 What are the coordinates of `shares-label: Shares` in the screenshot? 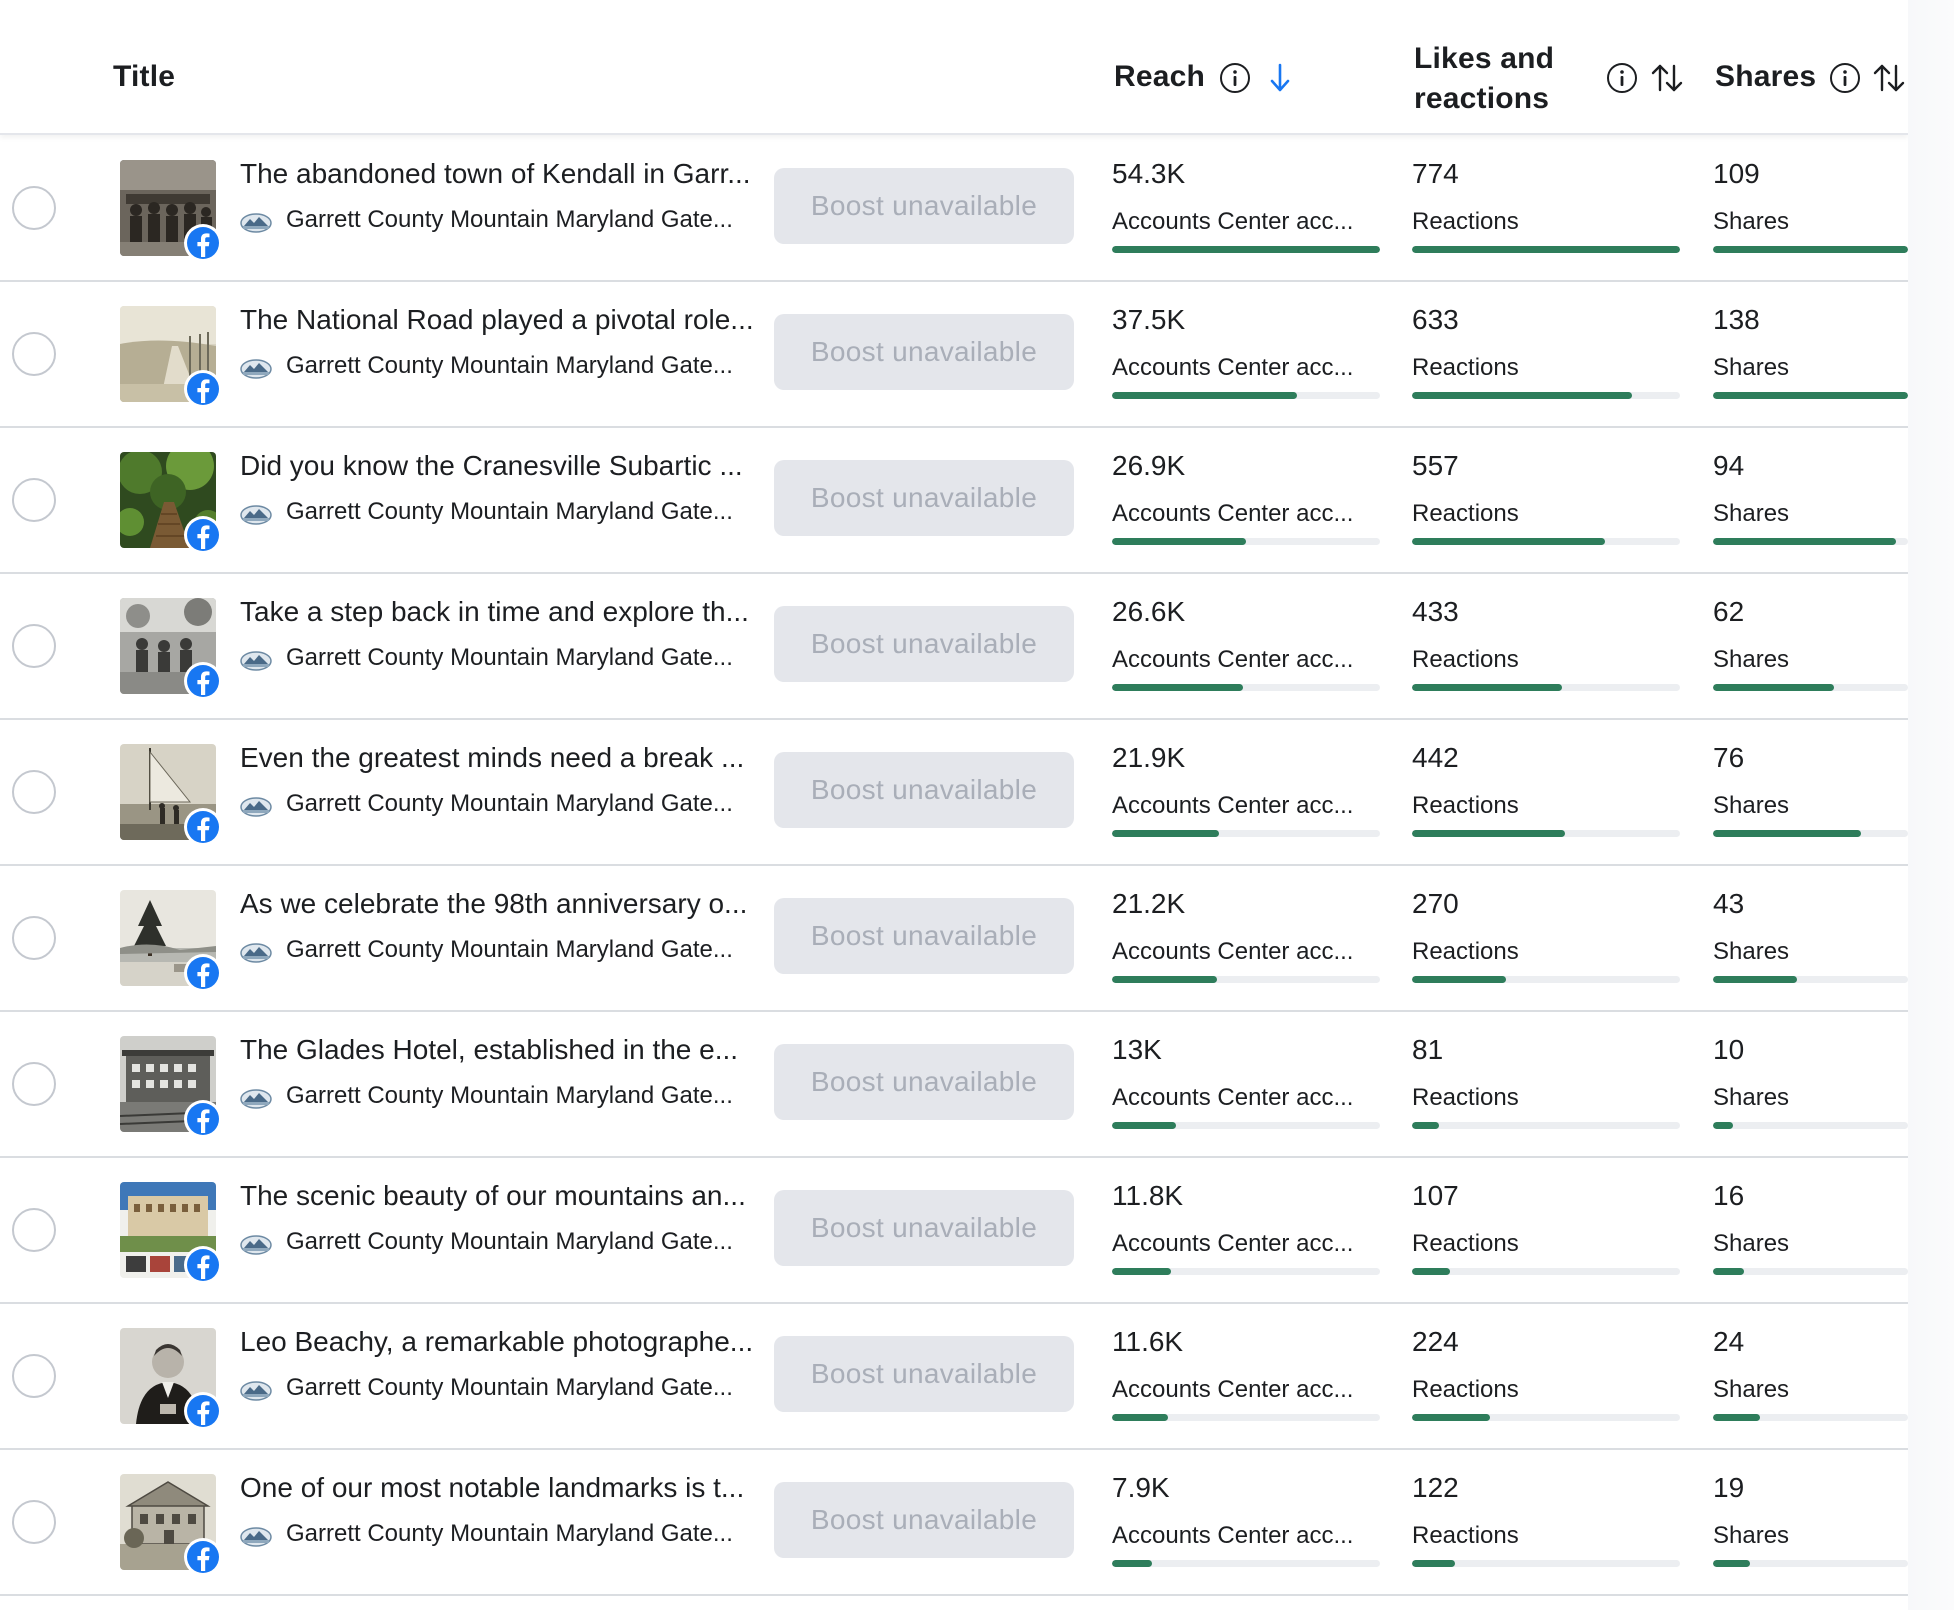 It's located at (1751, 367).